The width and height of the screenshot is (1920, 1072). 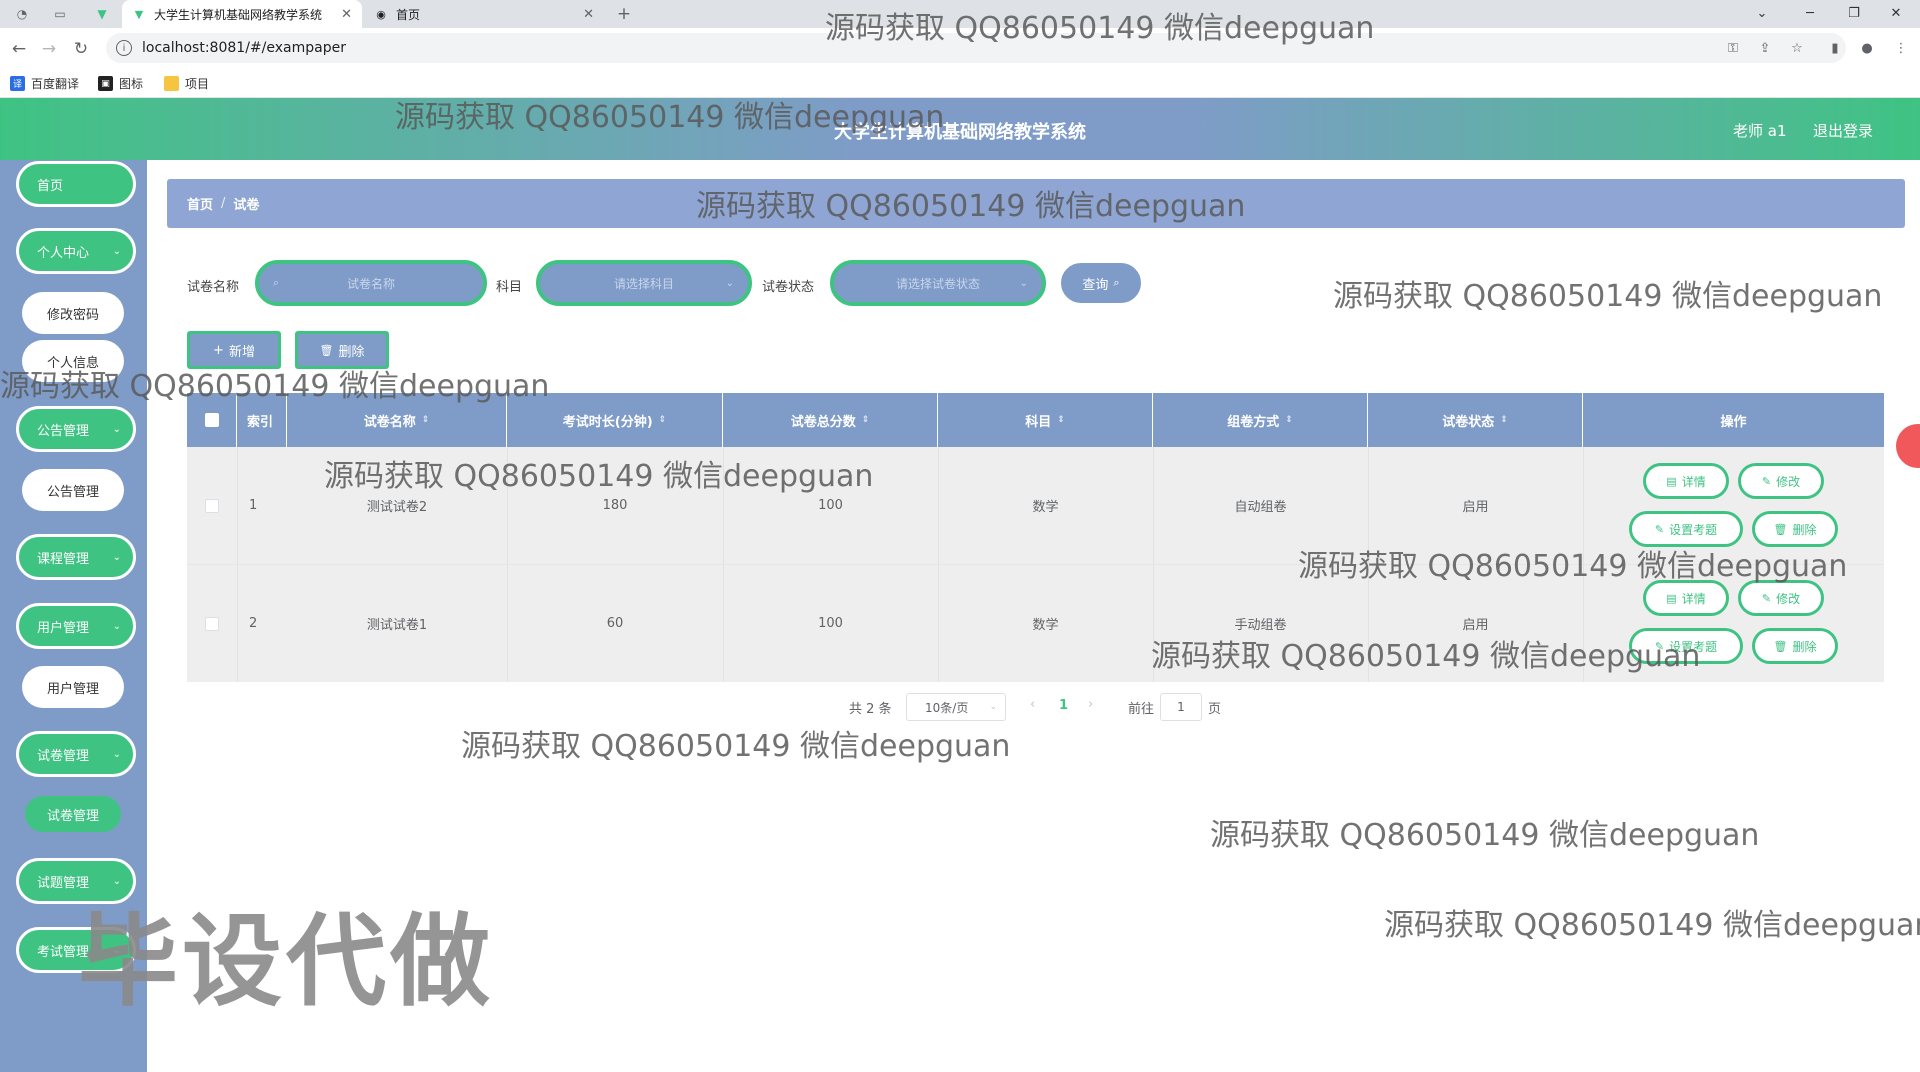 I want to click on paper-status-select: 请选择试卷状态 ⌄, so click(x=938, y=283).